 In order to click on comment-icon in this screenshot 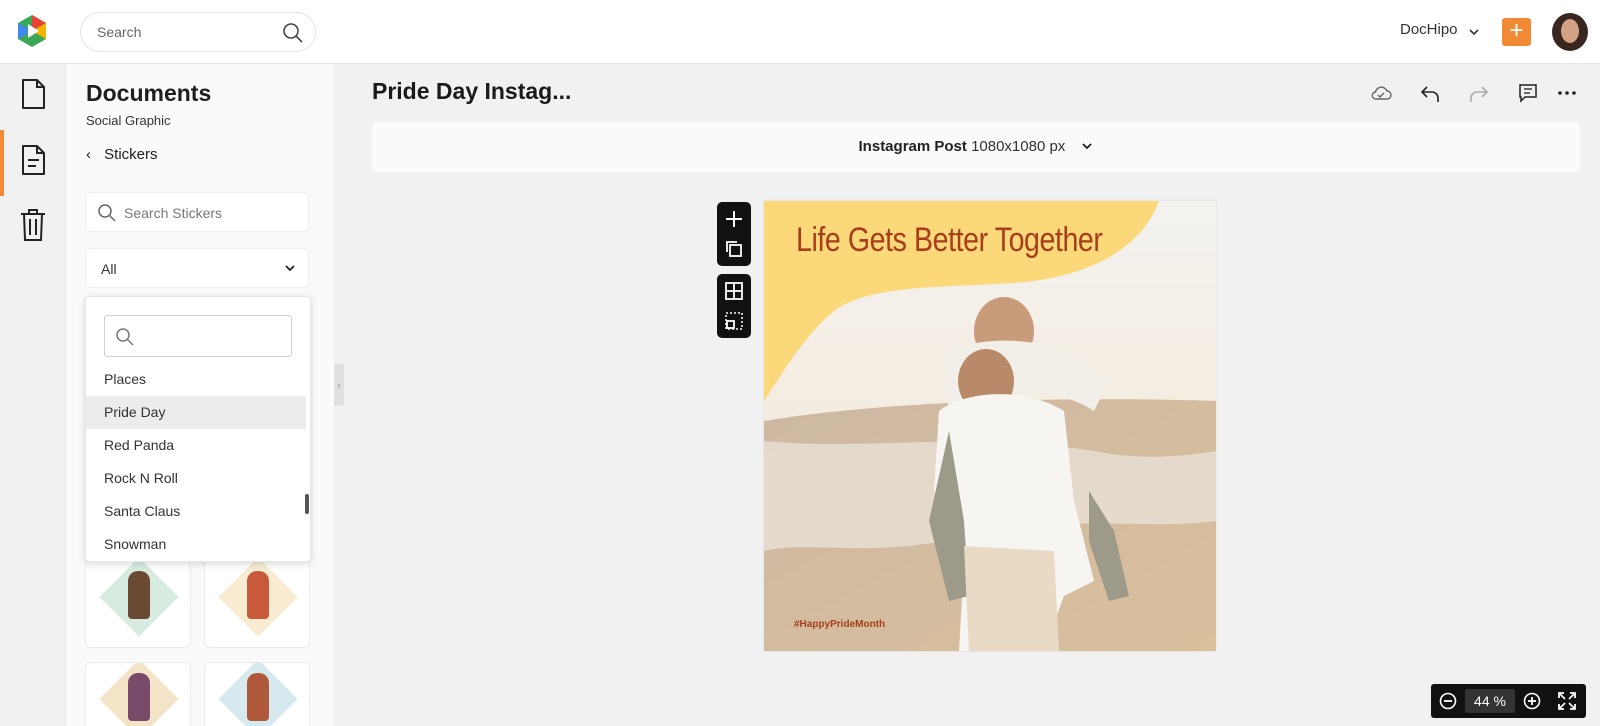, I will do `click(1528, 93)`.